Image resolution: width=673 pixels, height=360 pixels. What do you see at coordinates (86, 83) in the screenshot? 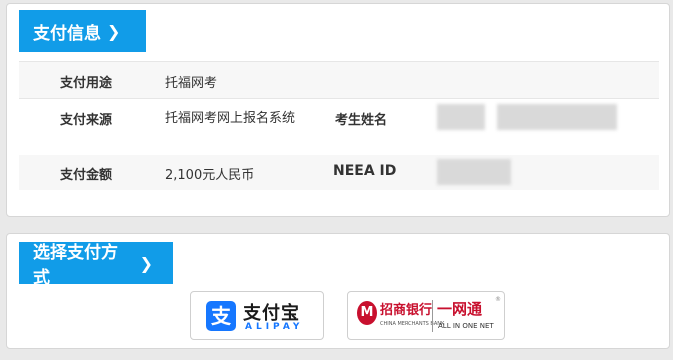
I see `payment-purpose-label: 支付用途` at bounding box center [86, 83].